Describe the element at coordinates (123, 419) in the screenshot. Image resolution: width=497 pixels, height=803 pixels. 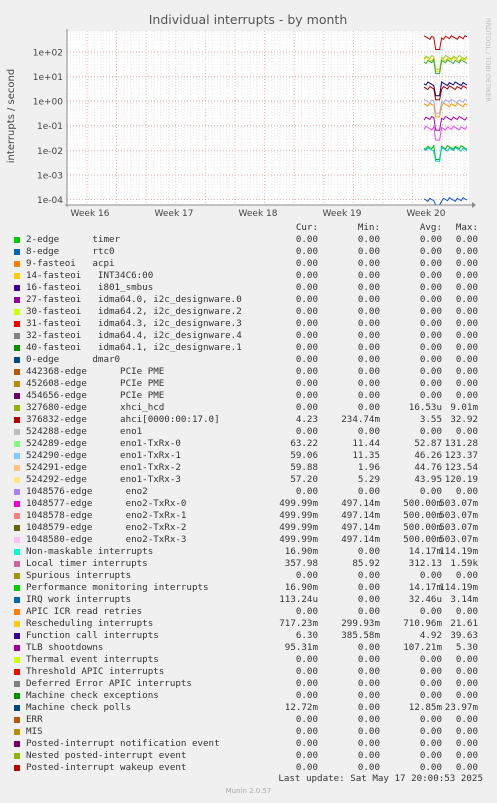
I see `legend-label: 376832-edge ahci[0000:00:17.0]` at that location.